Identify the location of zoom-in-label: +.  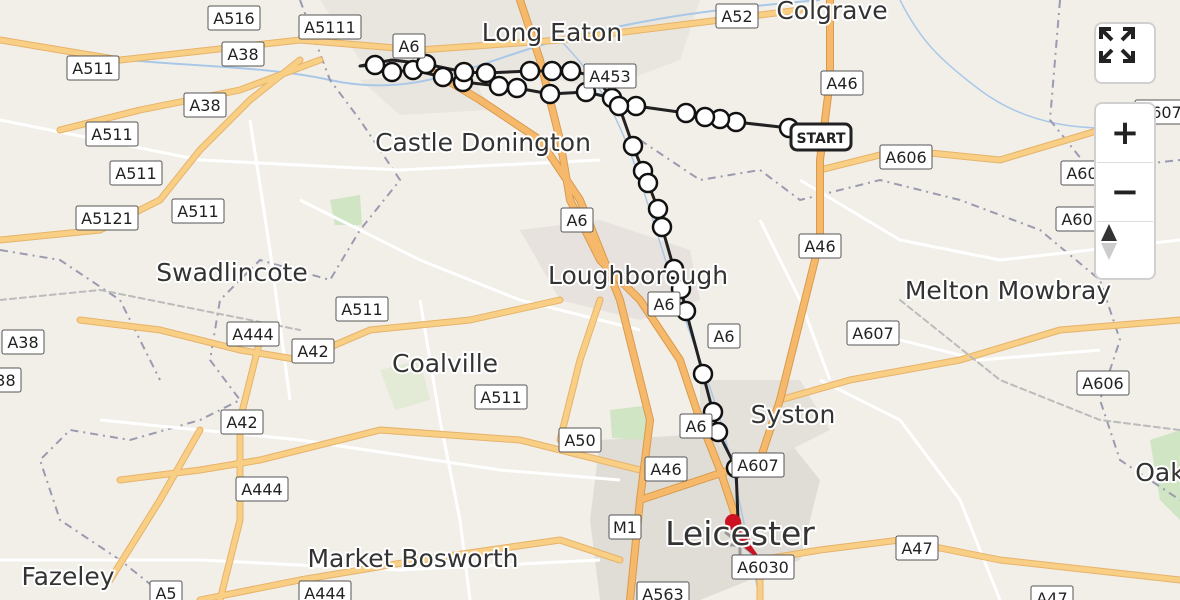
(1125, 133).